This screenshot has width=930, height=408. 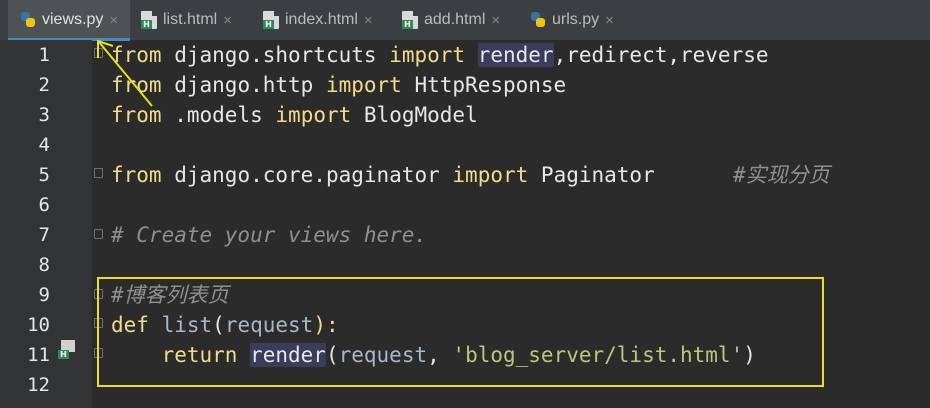 What do you see at coordinates (44, 265) in the screenshot?
I see `line-number: 8` at bounding box center [44, 265].